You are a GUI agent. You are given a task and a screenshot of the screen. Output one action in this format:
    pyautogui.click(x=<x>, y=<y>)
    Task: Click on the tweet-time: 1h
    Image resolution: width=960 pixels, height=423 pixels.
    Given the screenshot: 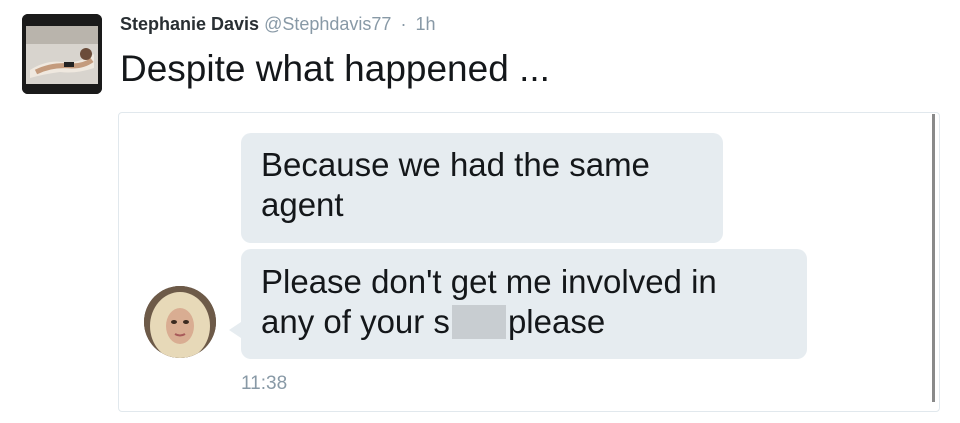 What is the action you would take?
    pyautogui.click(x=425, y=24)
    